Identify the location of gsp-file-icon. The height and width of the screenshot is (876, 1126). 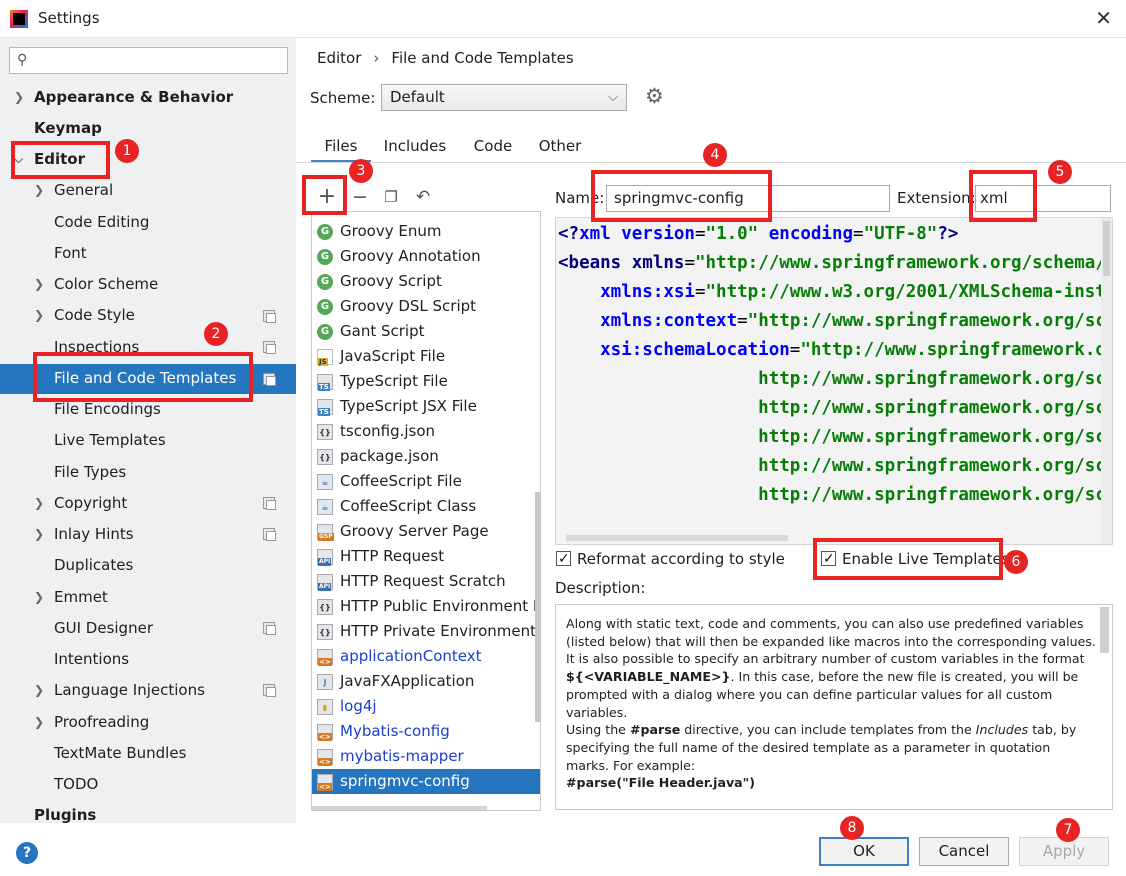
(325, 532).